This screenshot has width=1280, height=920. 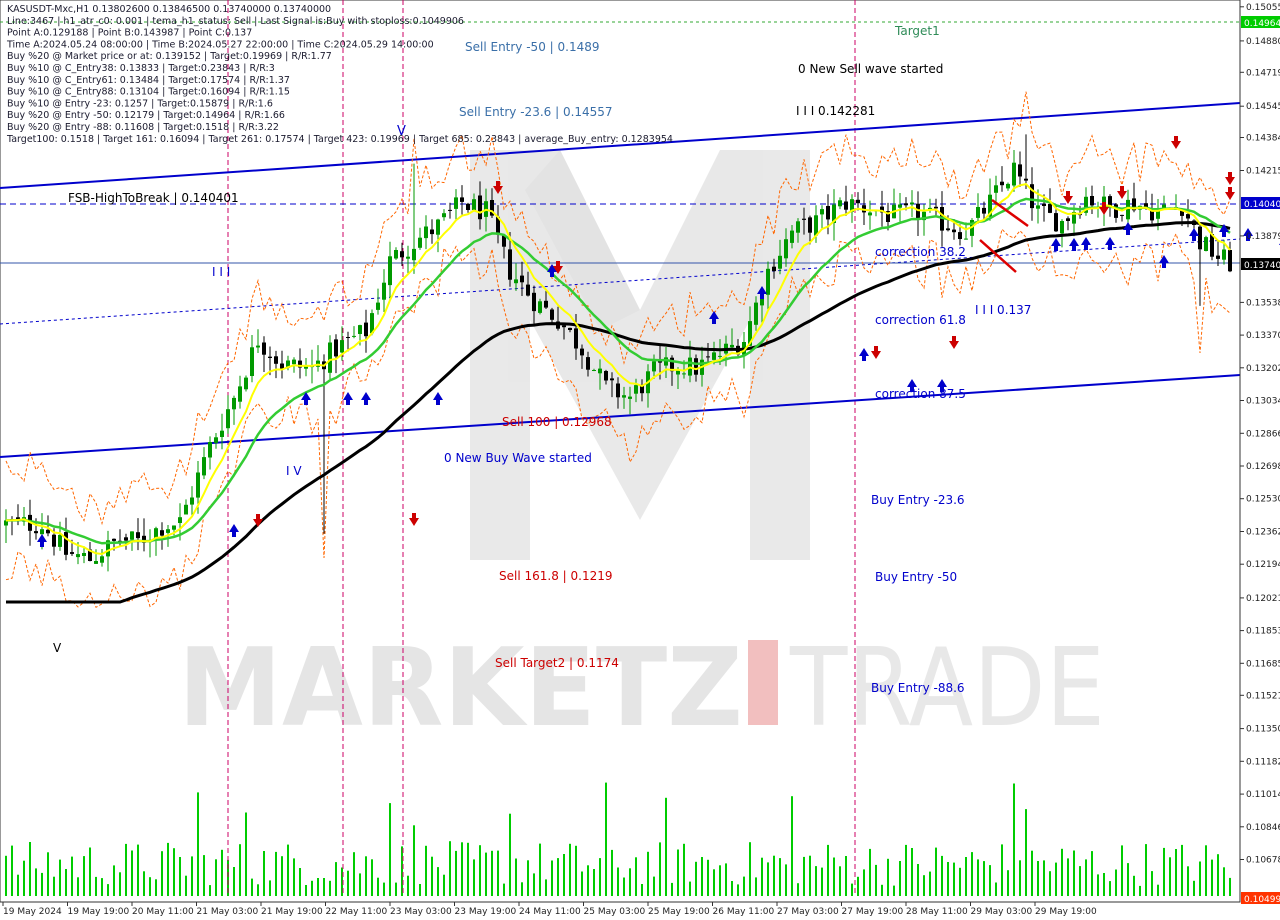 What do you see at coordinates (99, 912) in the screenshot?
I see `time-tick-label: 19 May 19:00` at bounding box center [99, 912].